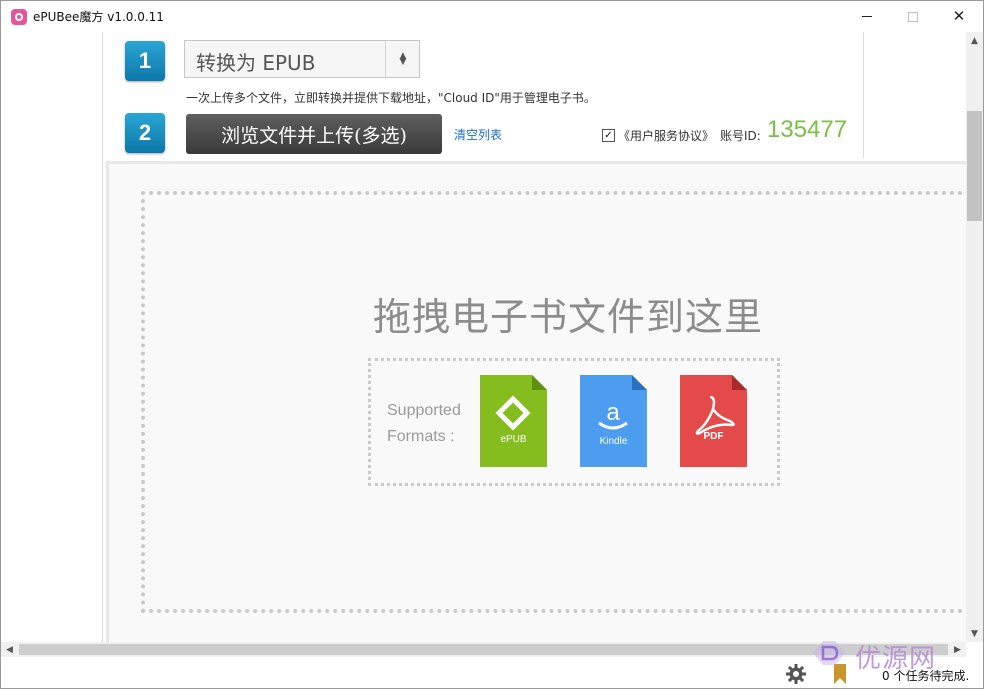 This screenshot has width=984, height=689. I want to click on watermark-text: 优源网, so click(896, 659).